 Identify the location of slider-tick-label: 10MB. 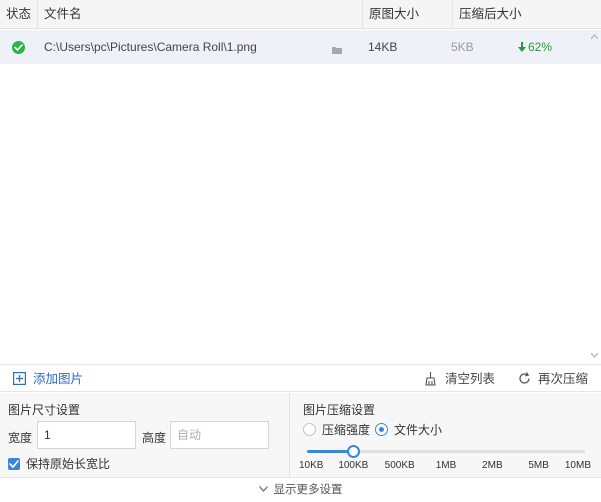
(577, 465).